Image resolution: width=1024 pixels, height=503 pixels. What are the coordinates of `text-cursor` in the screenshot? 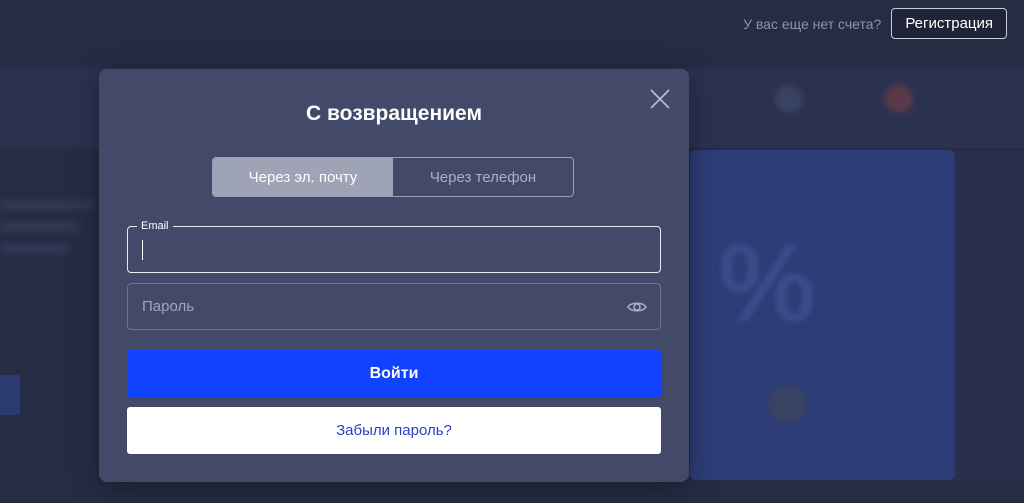 It's located at (142, 250).